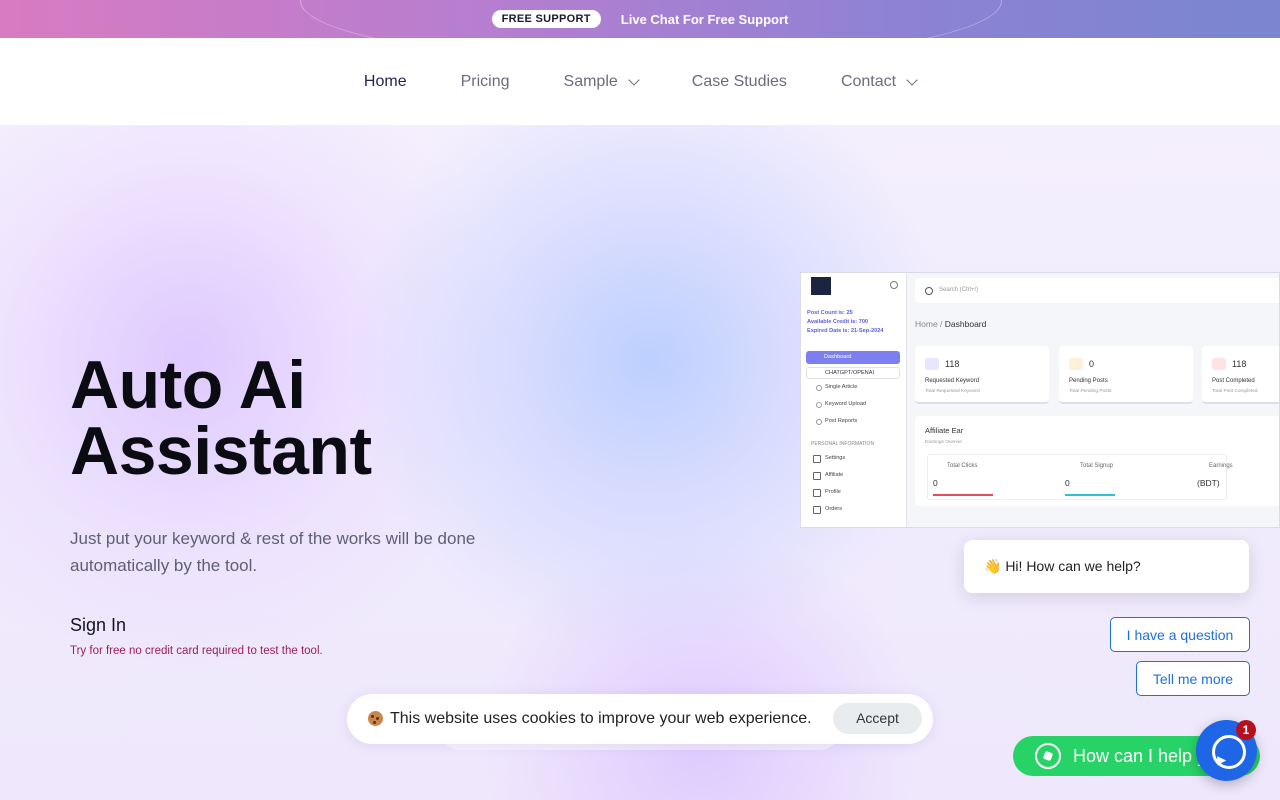 This screenshot has height=800, width=1280. What do you see at coordinates (1219, 364) in the screenshot?
I see `completed-icon` at bounding box center [1219, 364].